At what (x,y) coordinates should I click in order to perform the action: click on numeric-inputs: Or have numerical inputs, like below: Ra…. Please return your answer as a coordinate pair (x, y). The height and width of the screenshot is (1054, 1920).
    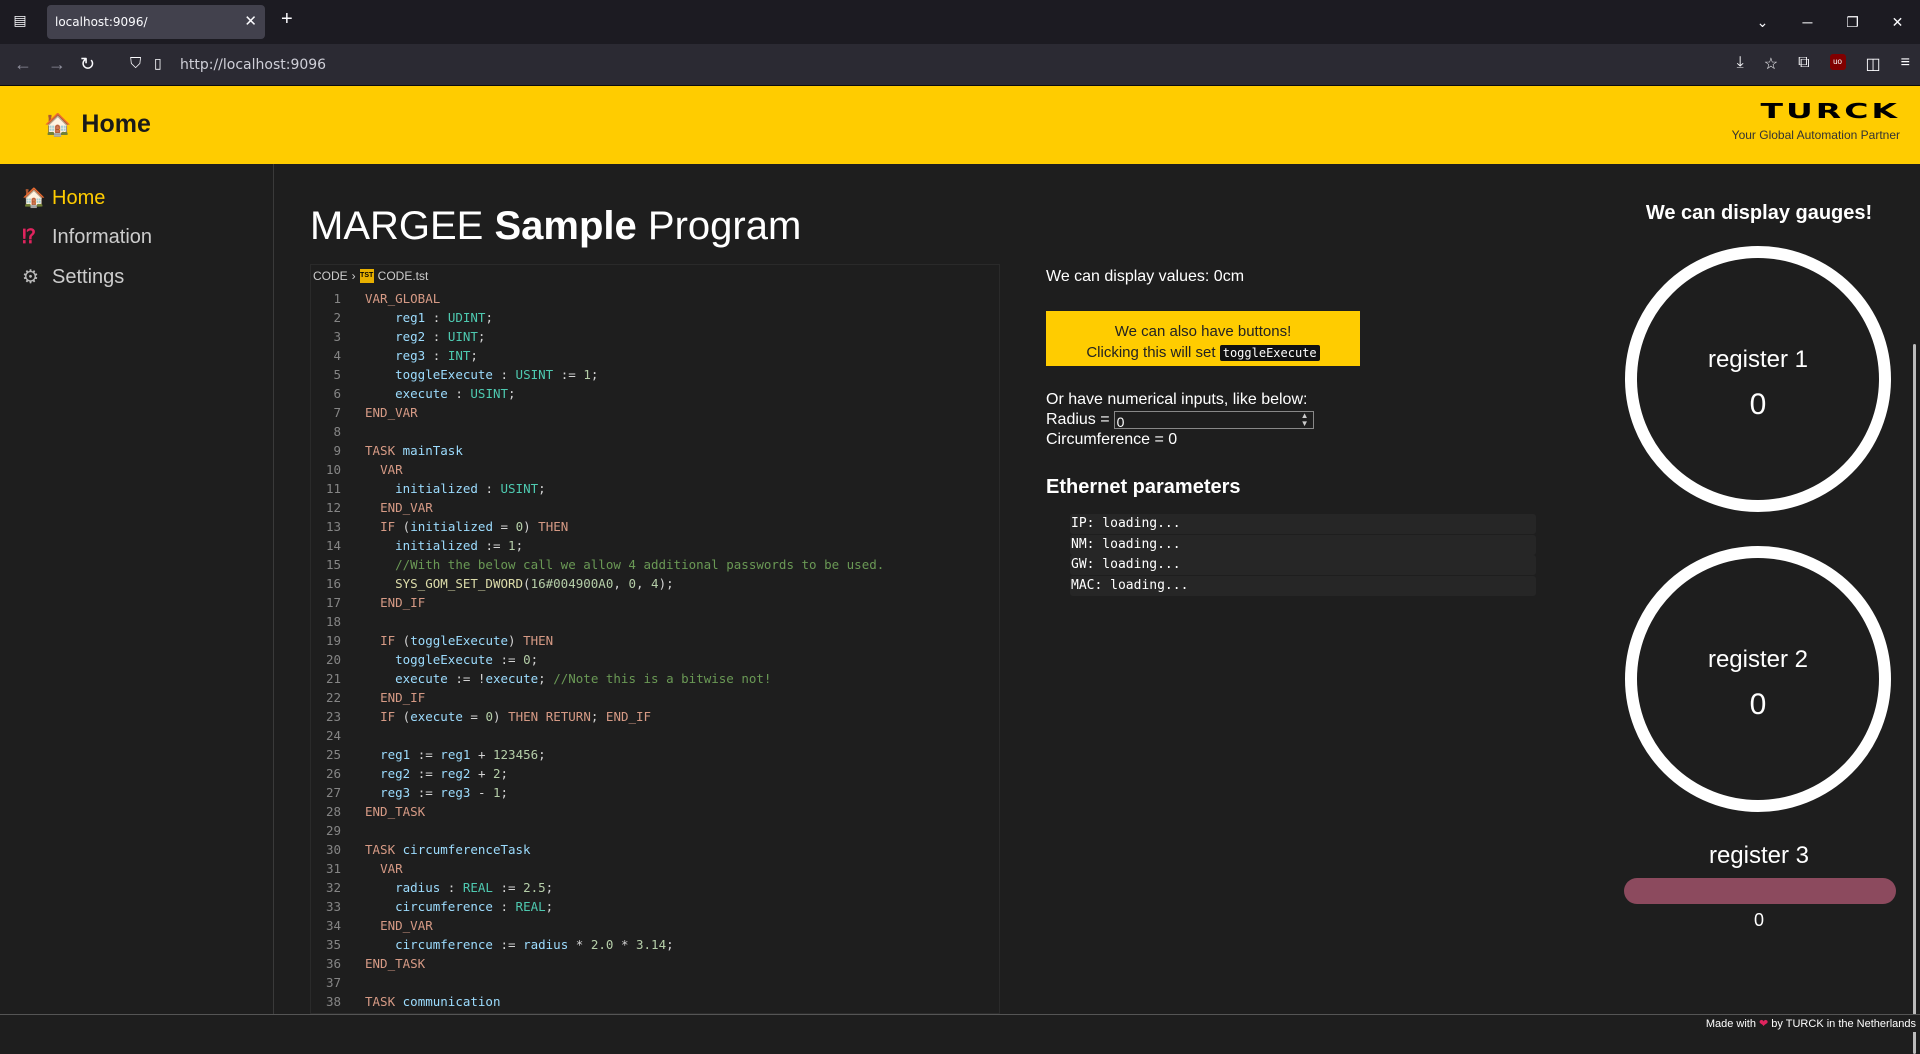
    Looking at the image, I should click on (1180, 420).